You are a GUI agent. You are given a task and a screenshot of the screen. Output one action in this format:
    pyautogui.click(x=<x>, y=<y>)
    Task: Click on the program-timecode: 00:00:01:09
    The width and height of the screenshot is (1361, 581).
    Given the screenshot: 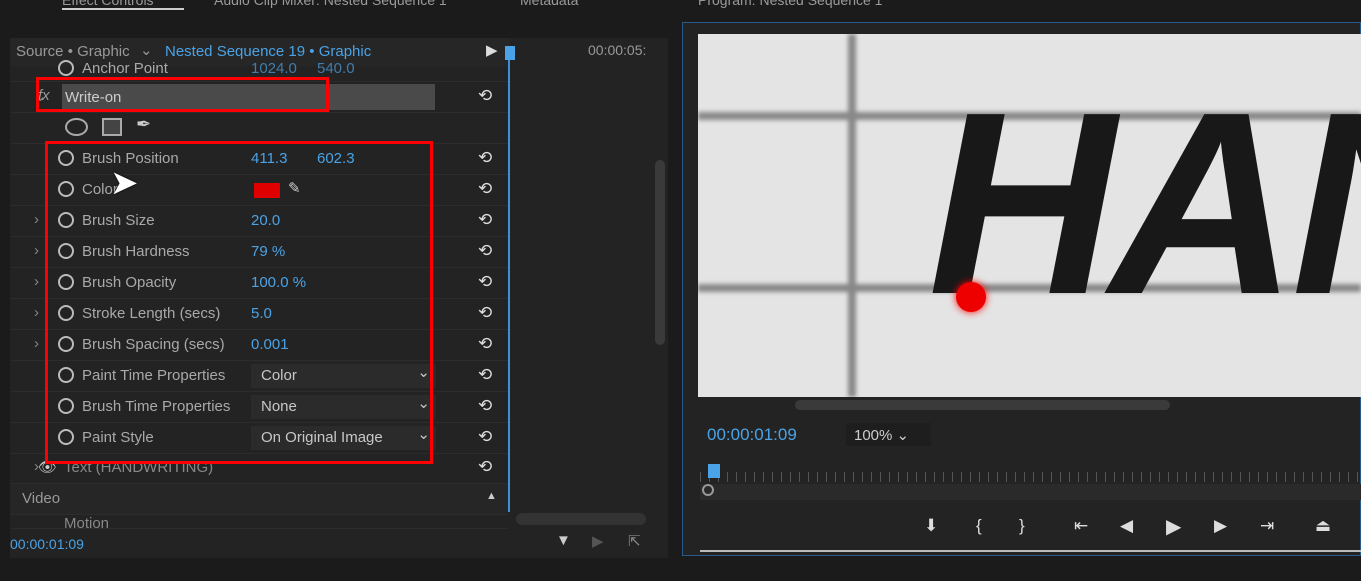 What is the action you would take?
    pyautogui.click(x=752, y=435)
    